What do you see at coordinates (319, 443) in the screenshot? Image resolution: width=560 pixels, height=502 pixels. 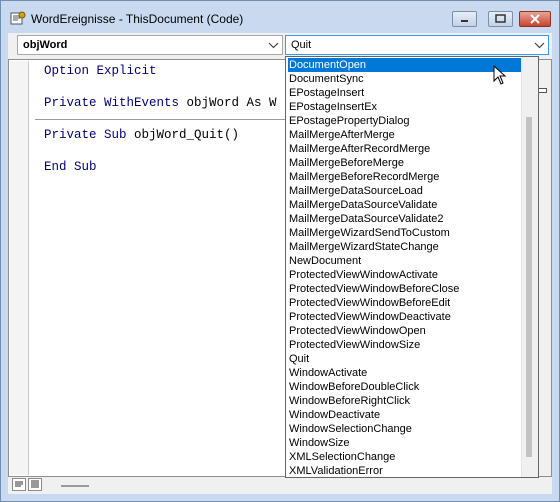 I see `dropdown-option: WindowSize` at bounding box center [319, 443].